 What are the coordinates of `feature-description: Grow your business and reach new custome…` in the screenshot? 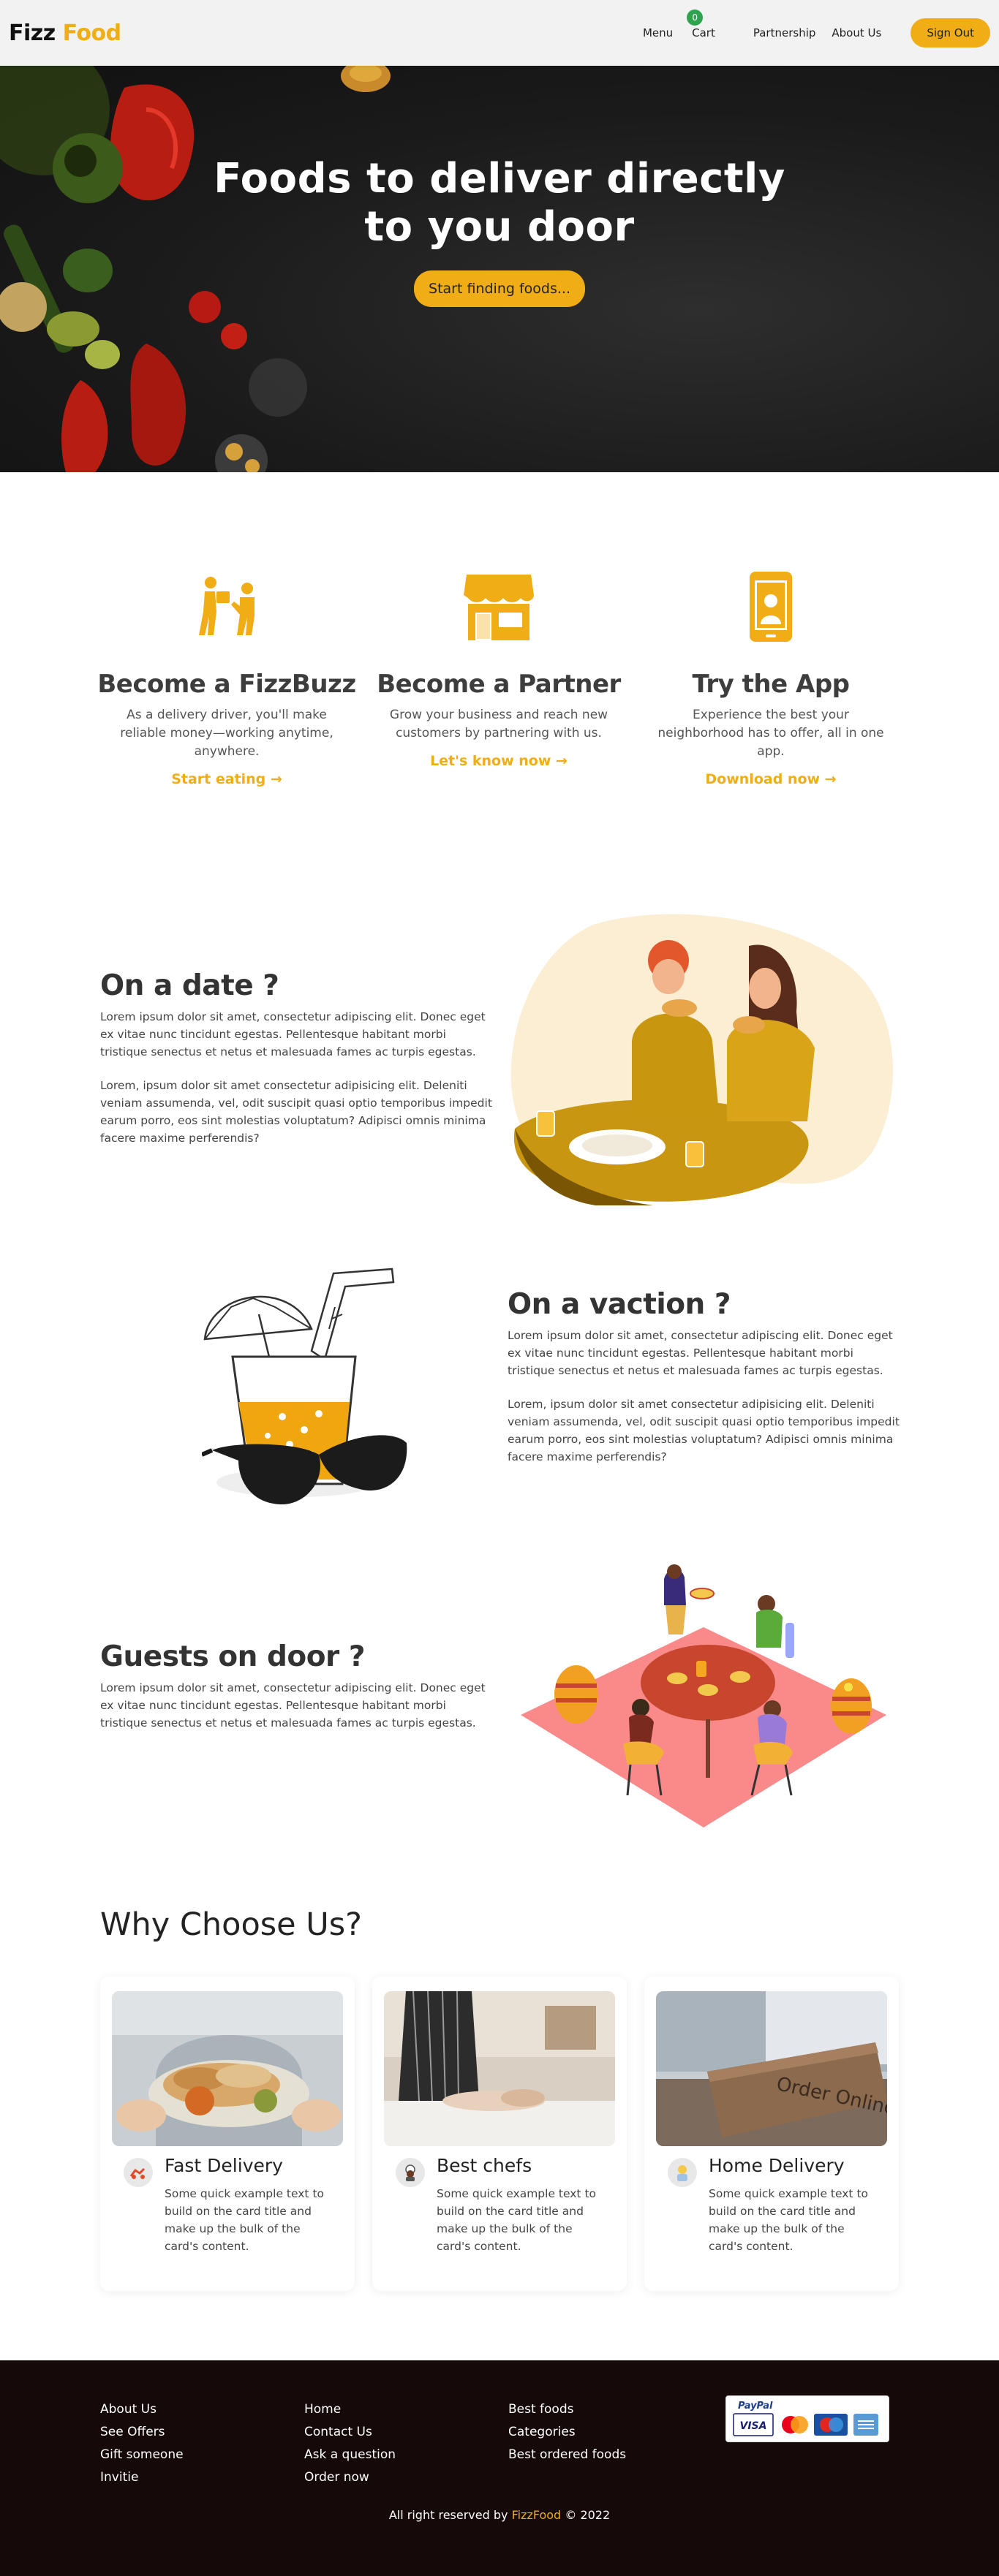 It's located at (498, 724).